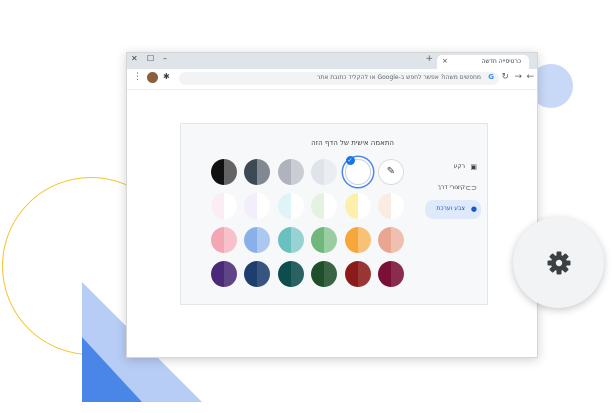 This screenshot has width=614, height=413. What do you see at coordinates (473, 209) in the screenshot?
I see `palette-icon: ●` at bounding box center [473, 209].